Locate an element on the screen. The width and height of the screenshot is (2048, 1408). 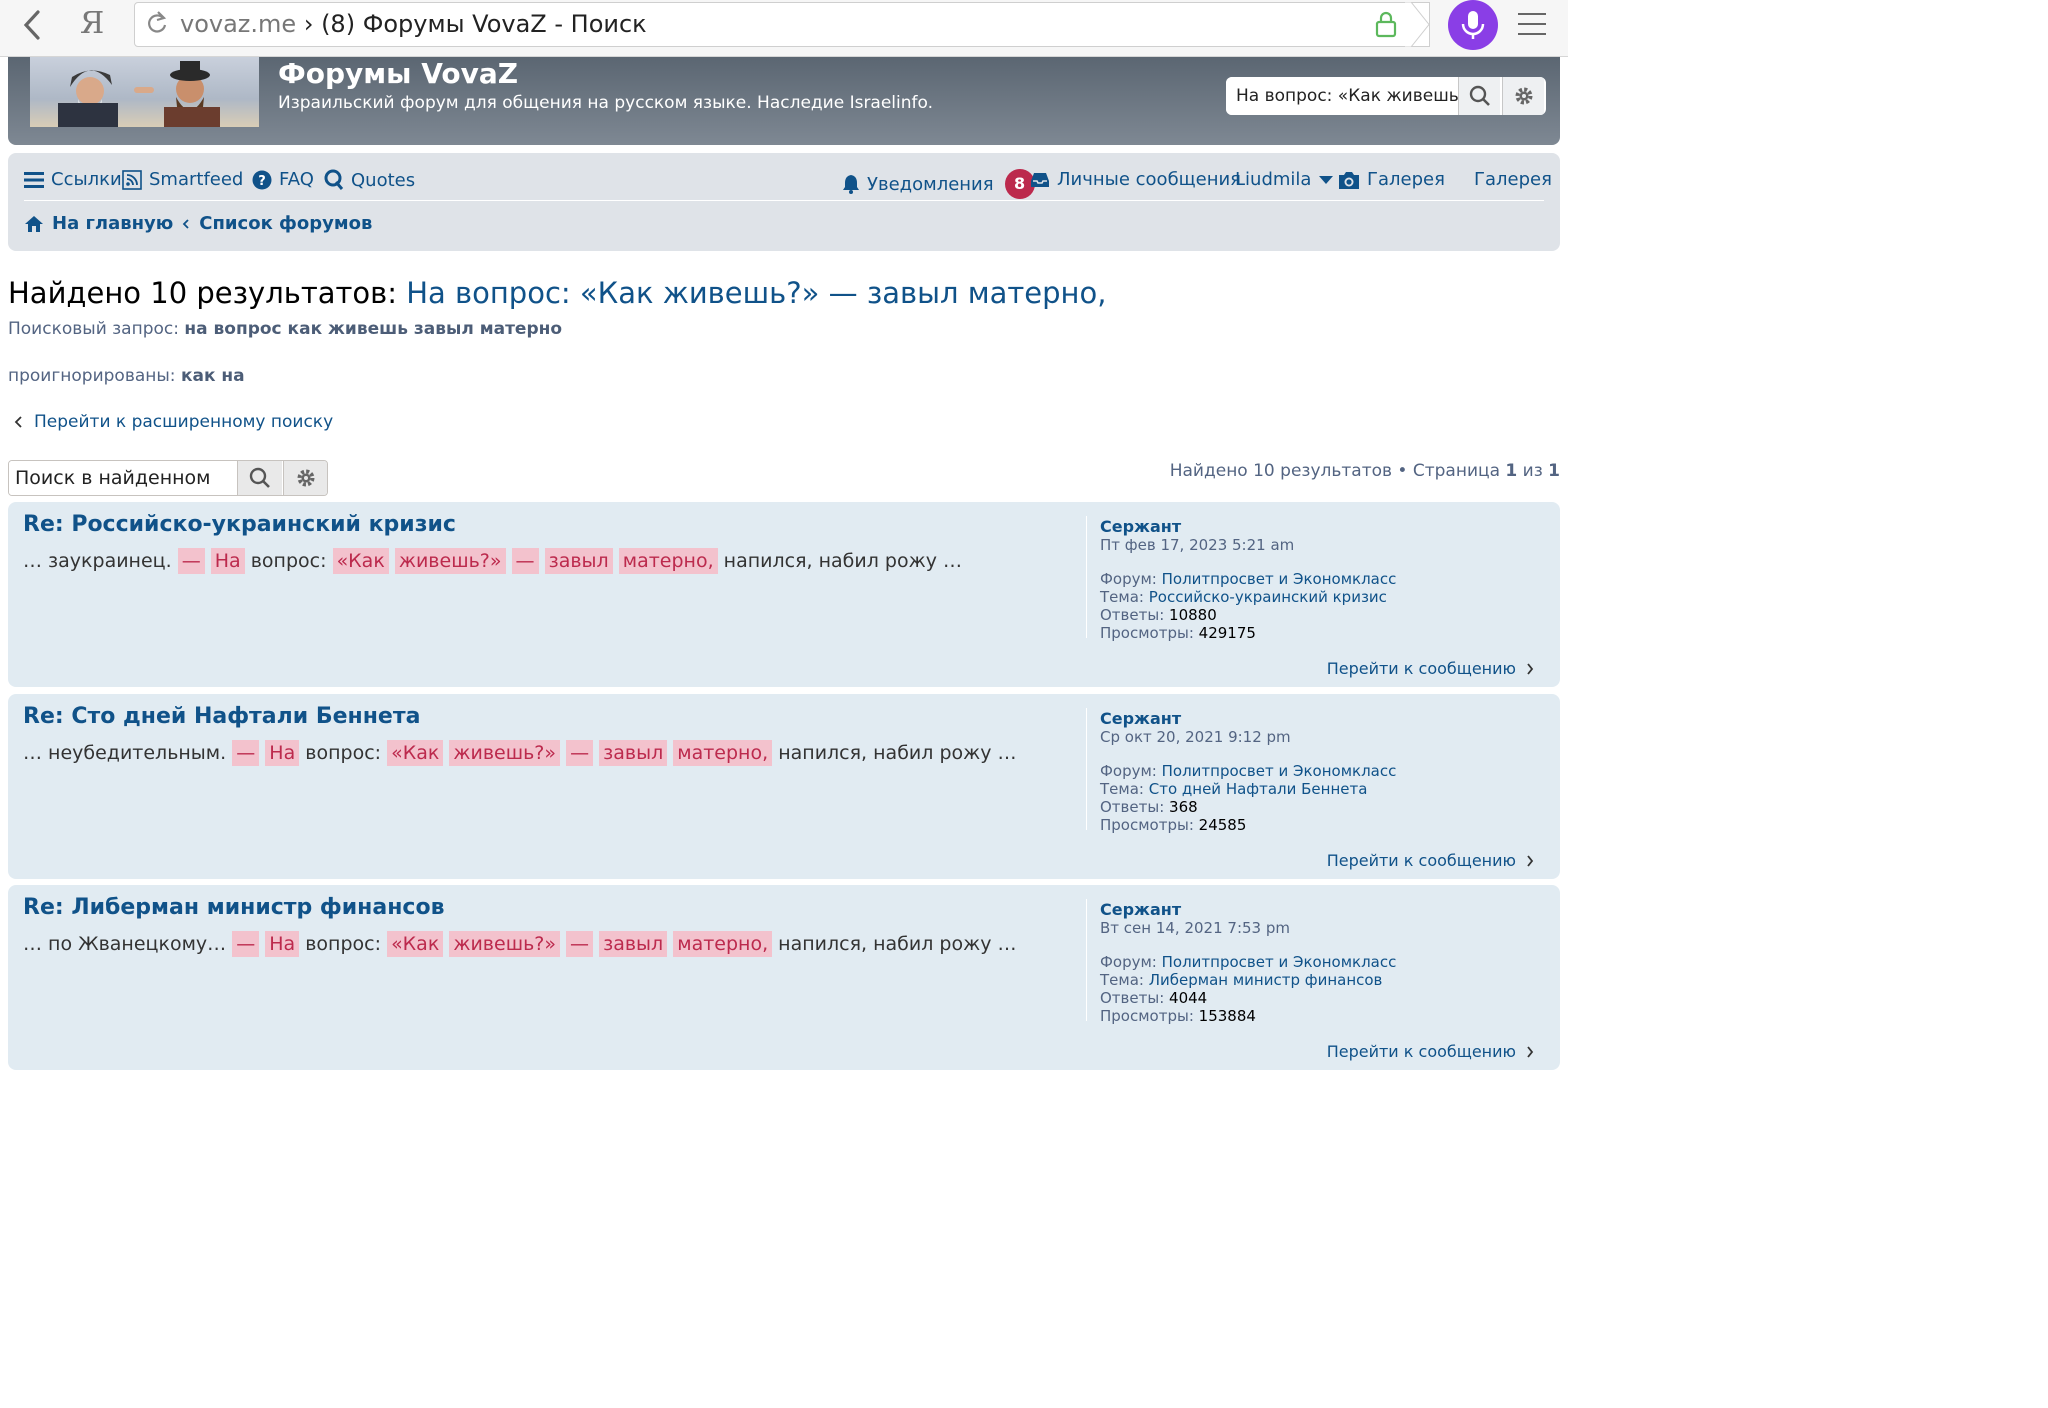
result-views-line: Просмотры: 153884 is located at coordinates (1248, 1016).